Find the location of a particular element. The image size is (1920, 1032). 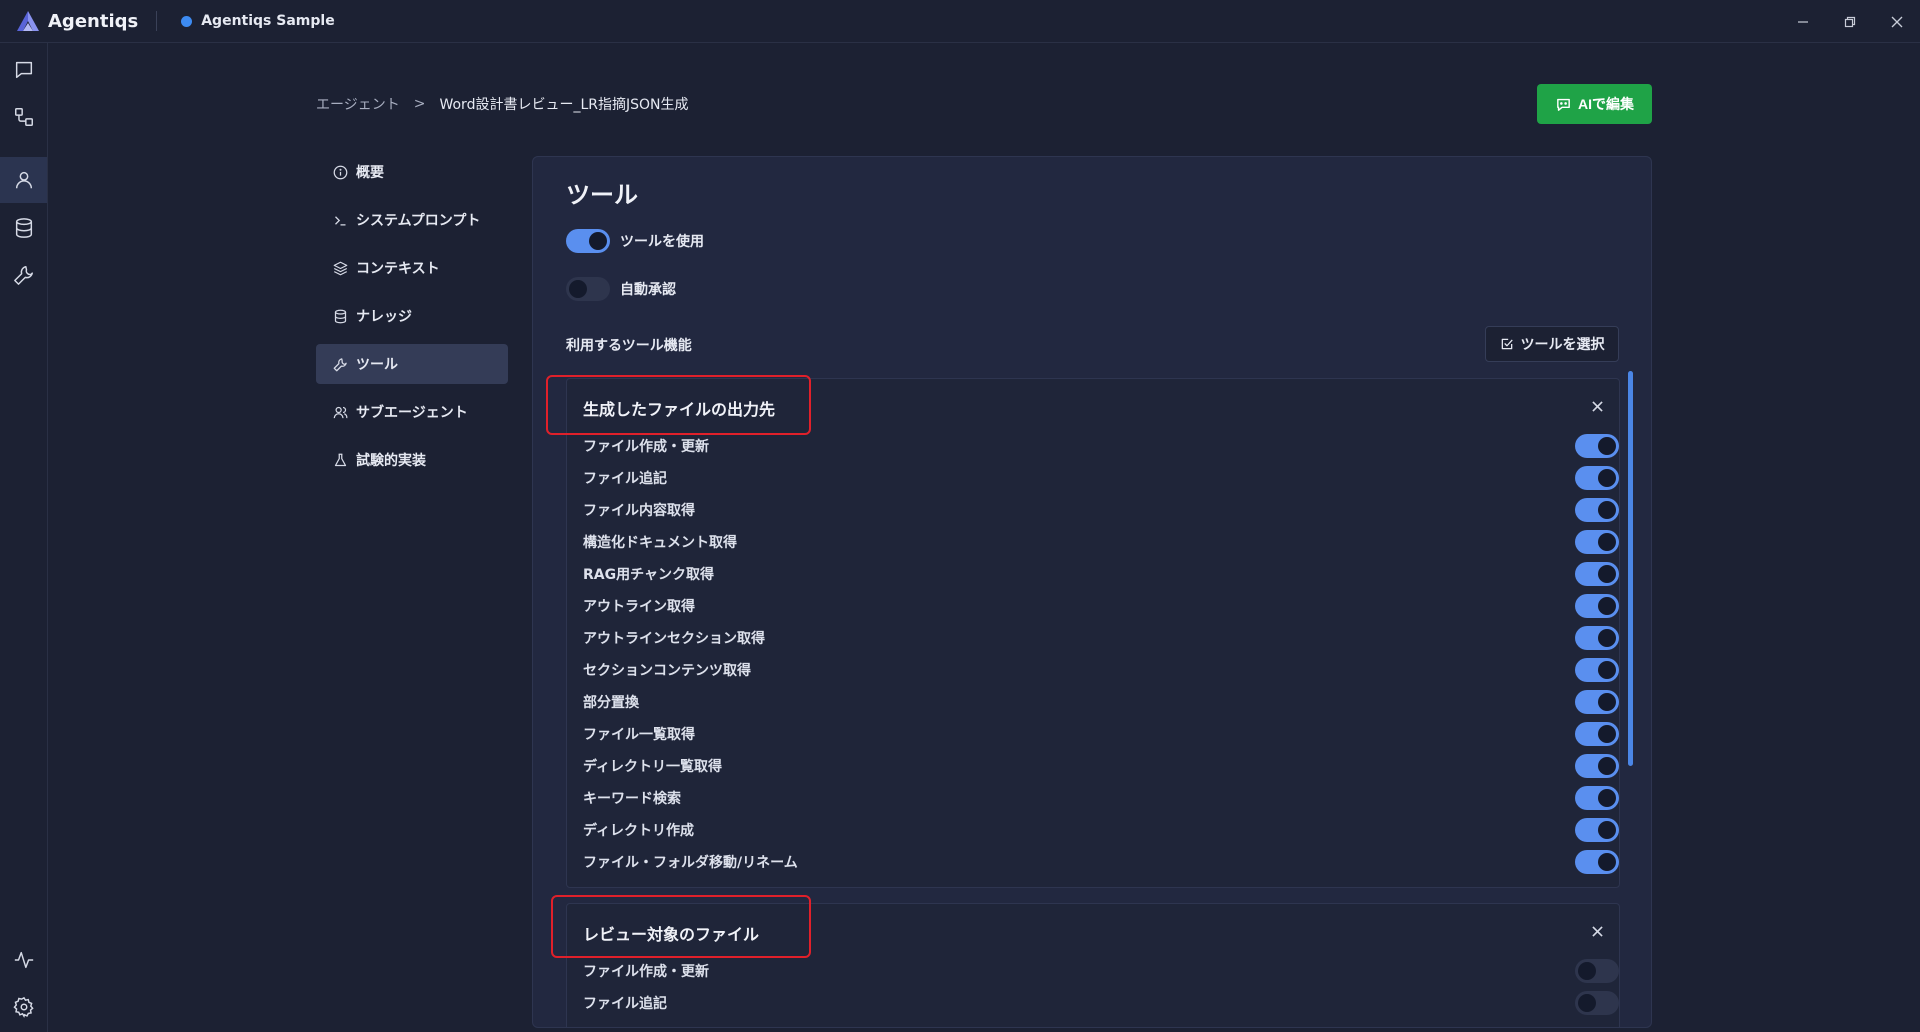

nav-item-label: ナレッジ is located at coordinates (384, 317).